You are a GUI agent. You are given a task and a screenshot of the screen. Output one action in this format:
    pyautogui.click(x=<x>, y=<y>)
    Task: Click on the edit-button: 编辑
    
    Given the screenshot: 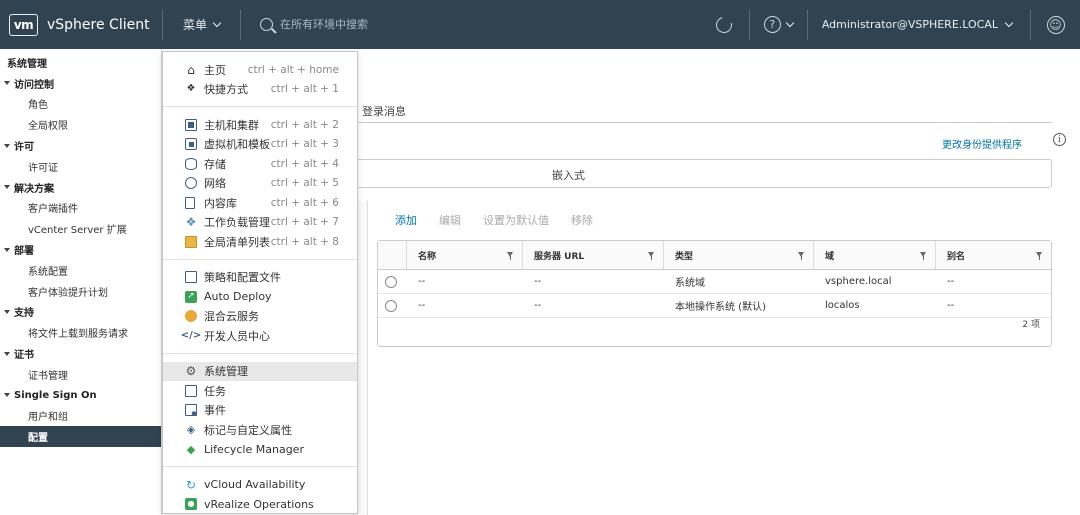 What is the action you would take?
    pyautogui.click(x=450, y=220)
    